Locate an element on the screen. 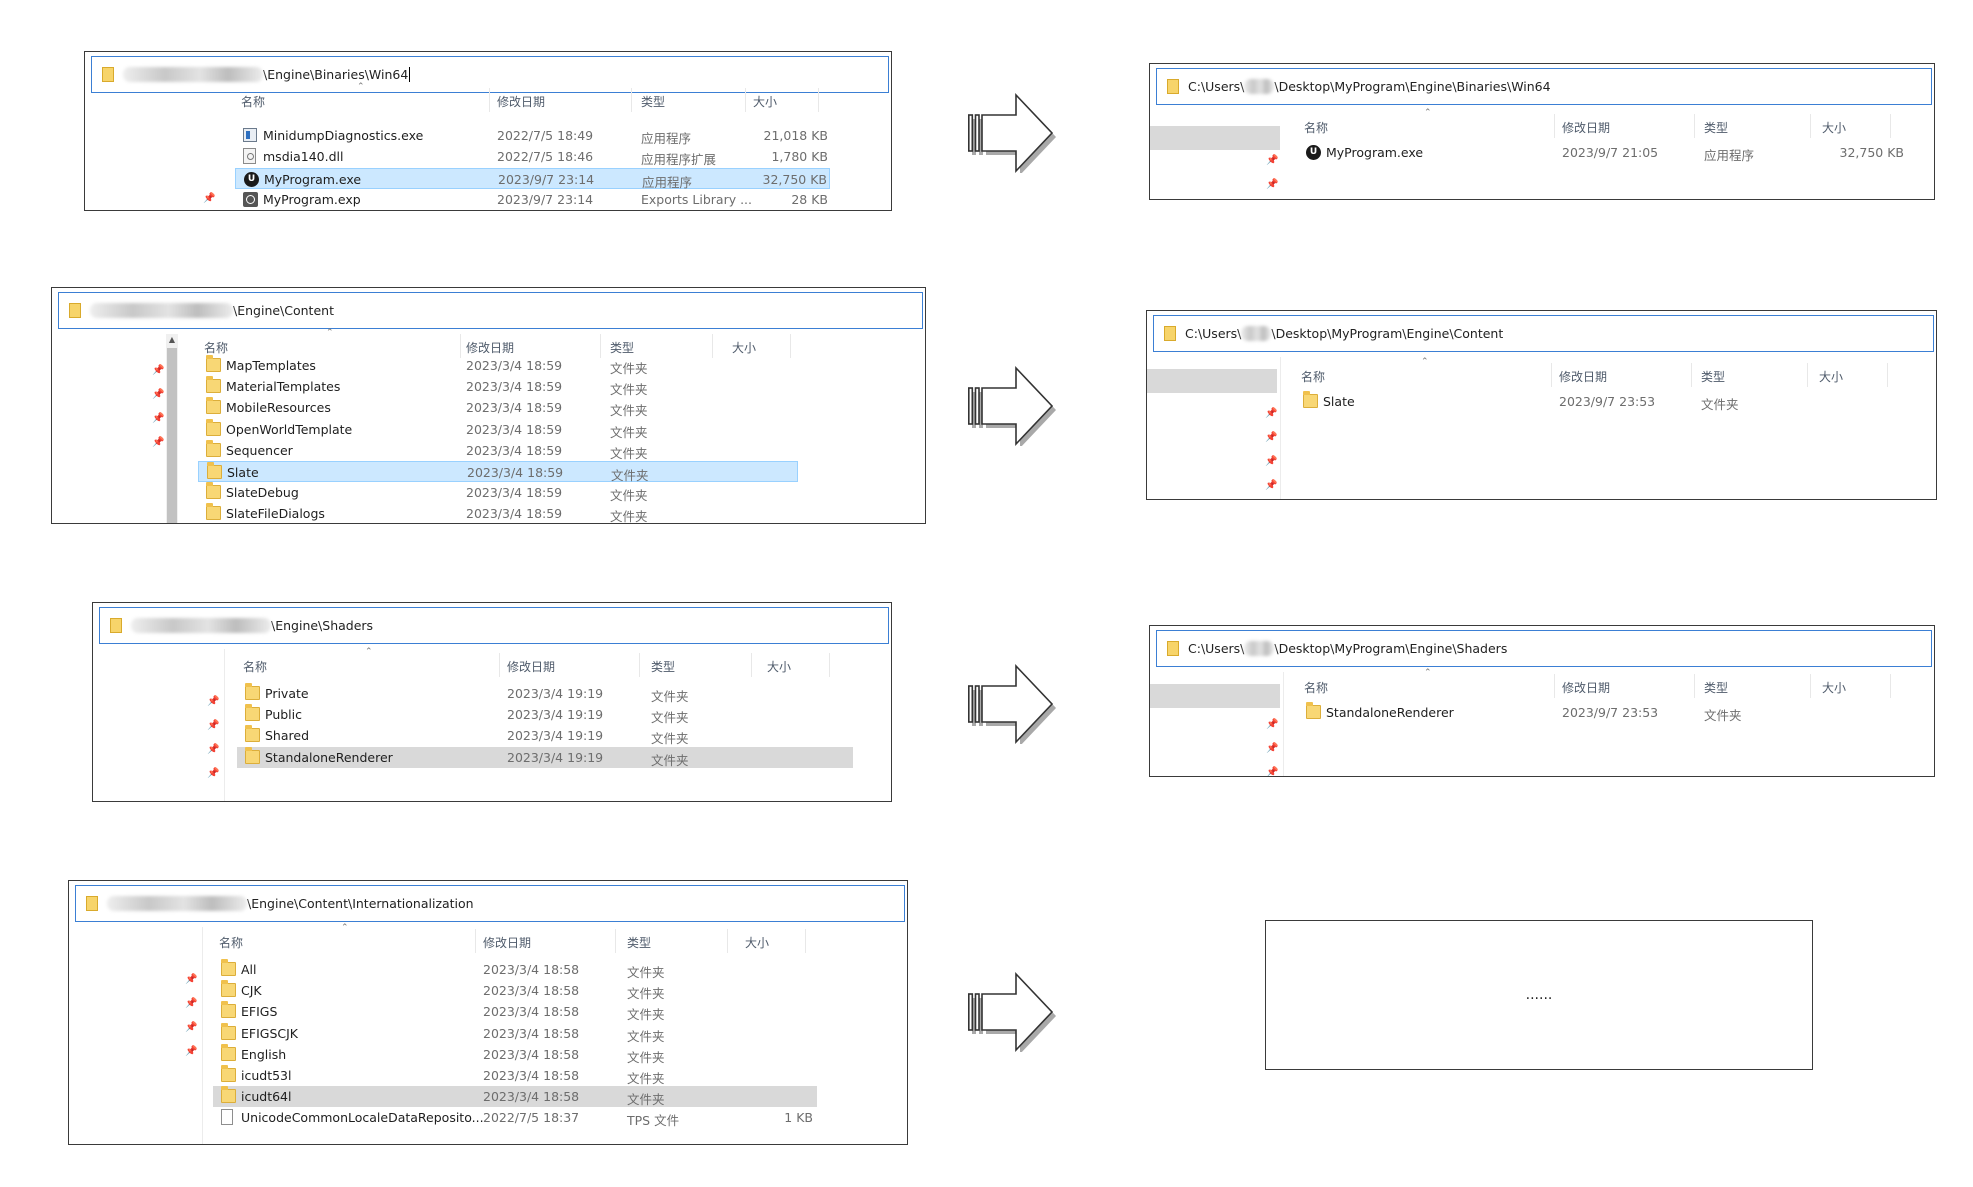 This screenshot has width=1973, height=1187. file-row: MaterialTemplates 2023/3/4 18:59 文件夹 is located at coordinates (498, 386).